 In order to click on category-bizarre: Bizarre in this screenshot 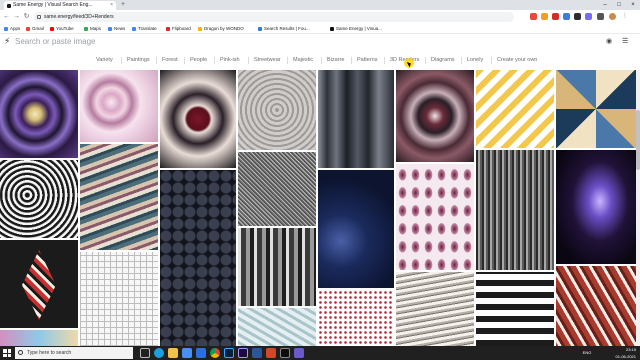, I will do `click(332, 60)`.